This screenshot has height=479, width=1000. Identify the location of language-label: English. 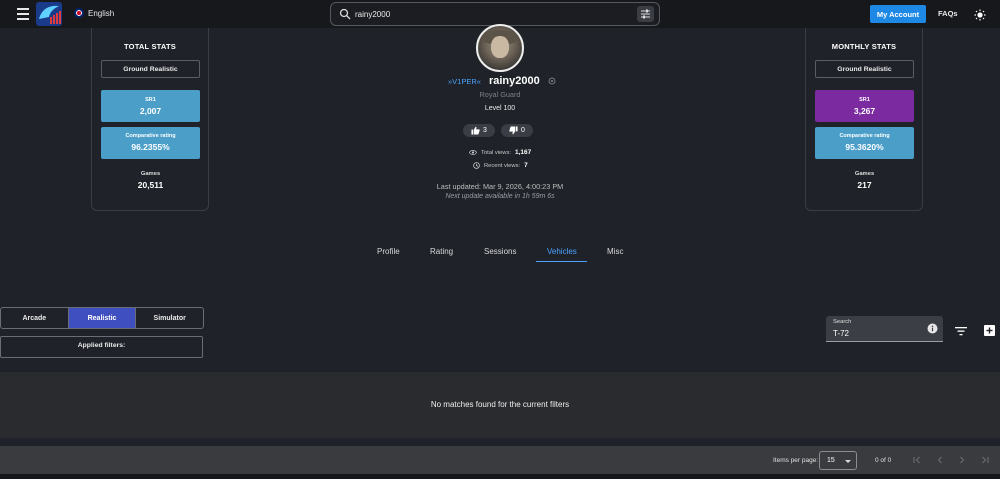
(101, 13).